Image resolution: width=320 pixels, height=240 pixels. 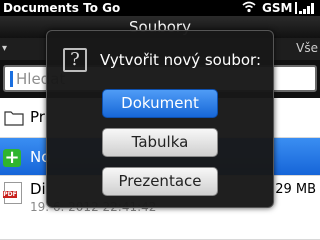 I want to click on document-button: Dokument, so click(x=160, y=103).